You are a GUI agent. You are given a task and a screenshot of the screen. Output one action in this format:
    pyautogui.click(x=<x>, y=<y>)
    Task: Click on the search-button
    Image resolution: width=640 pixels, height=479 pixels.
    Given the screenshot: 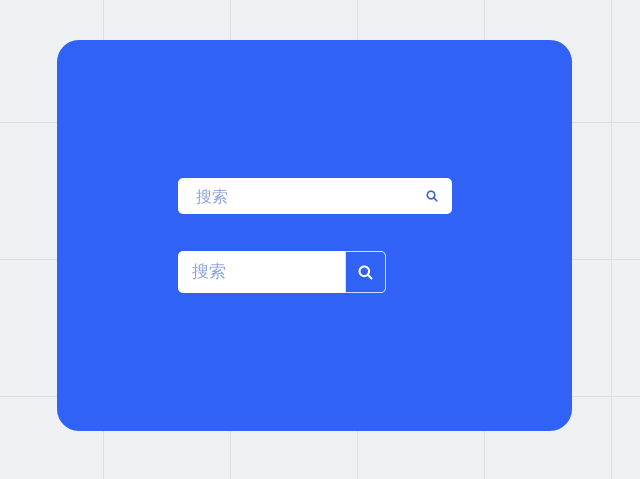 What is the action you would take?
    pyautogui.click(x=365, y=272)
    